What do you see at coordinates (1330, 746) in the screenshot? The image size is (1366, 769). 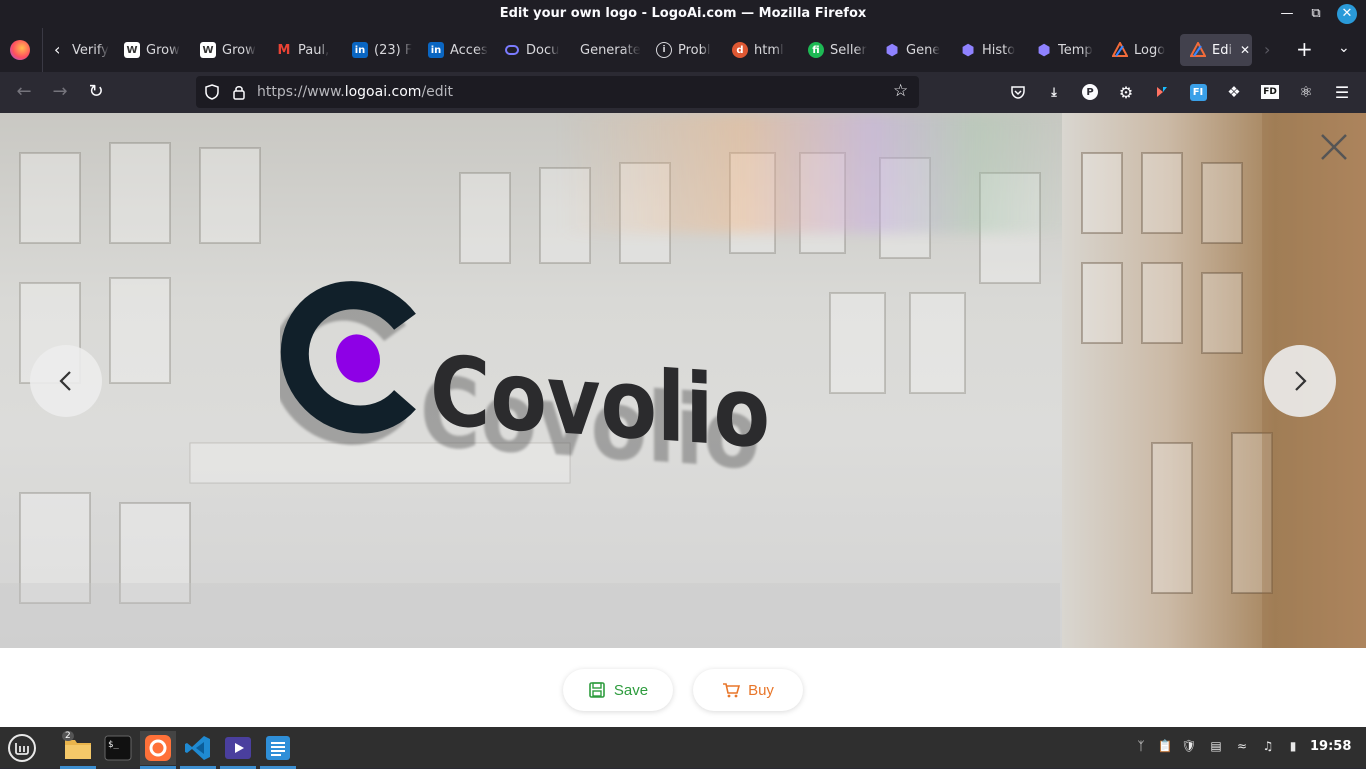 I see `clock: 19:58` at bounding box center [1330, 746].